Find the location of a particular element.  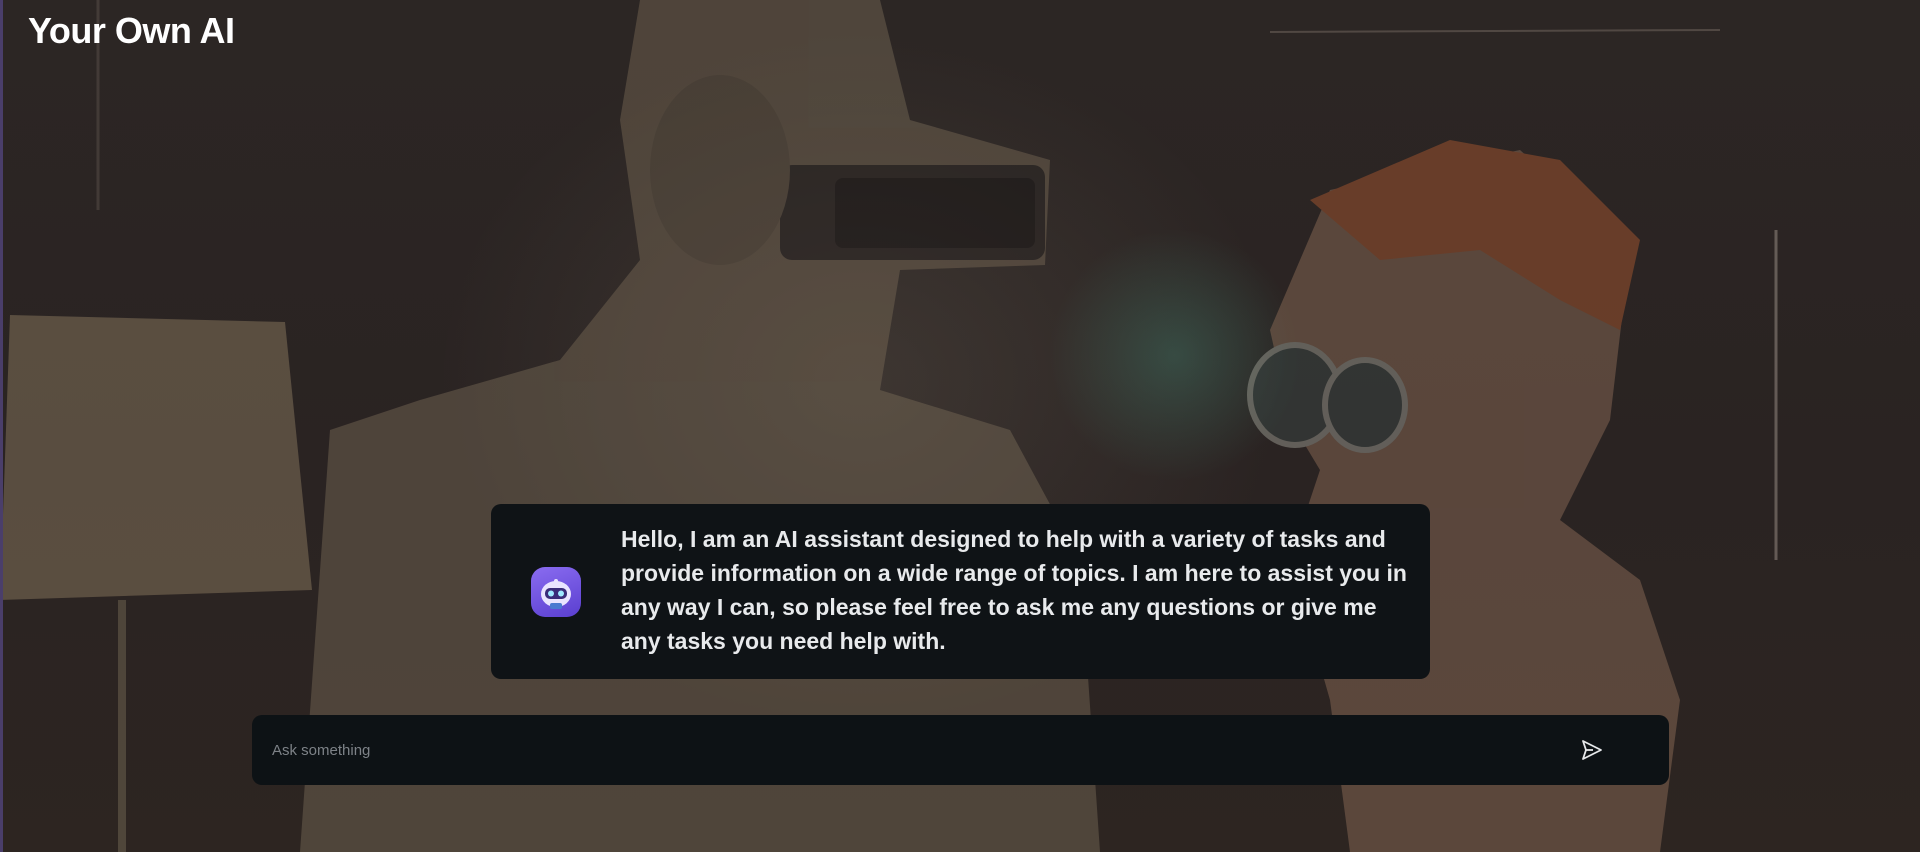

app-title: Your Own AI is located at coordinates (131, 30).